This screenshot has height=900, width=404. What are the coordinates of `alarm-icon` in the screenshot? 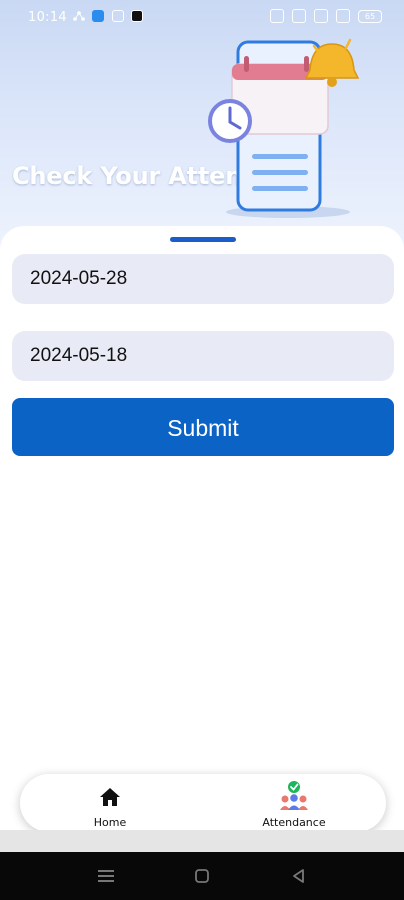 It's located at (277, 16).